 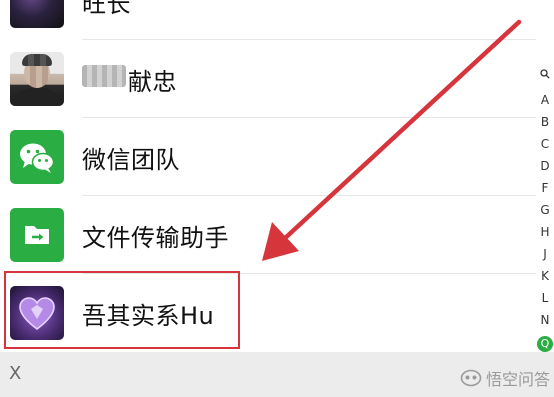 I want to click on contact-row-wangchang: 旺长, so click(x=268, y=20).